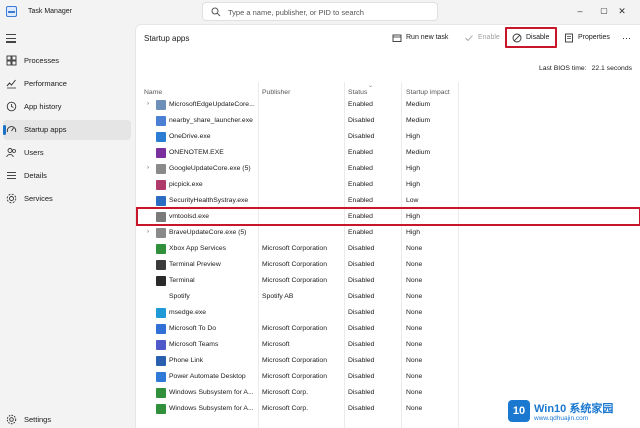 The height and width of the screenshot is (428, 640). Describe the element at coordinates (67, 107) in the screenshot. I see `sidebar-item-app-history: App history` at that location.